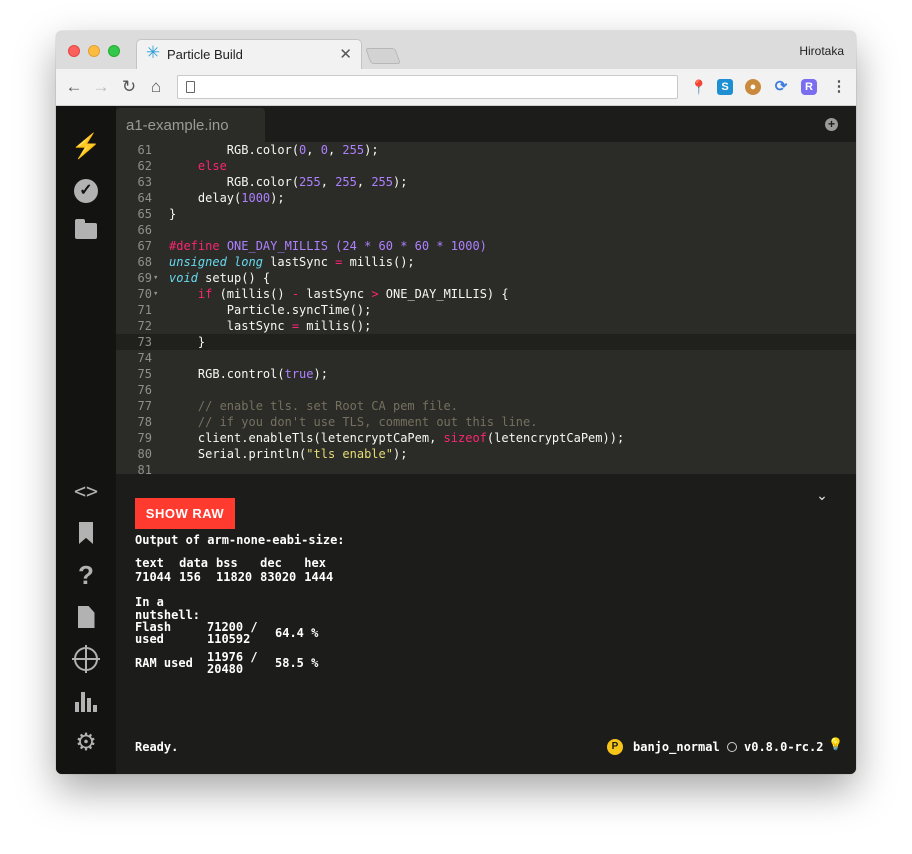  What do you see at coordinates (288, 182) in the screenshot?
I see `code-text: RGB.color(255, 255, 255);` at bounding box center [288, 182].